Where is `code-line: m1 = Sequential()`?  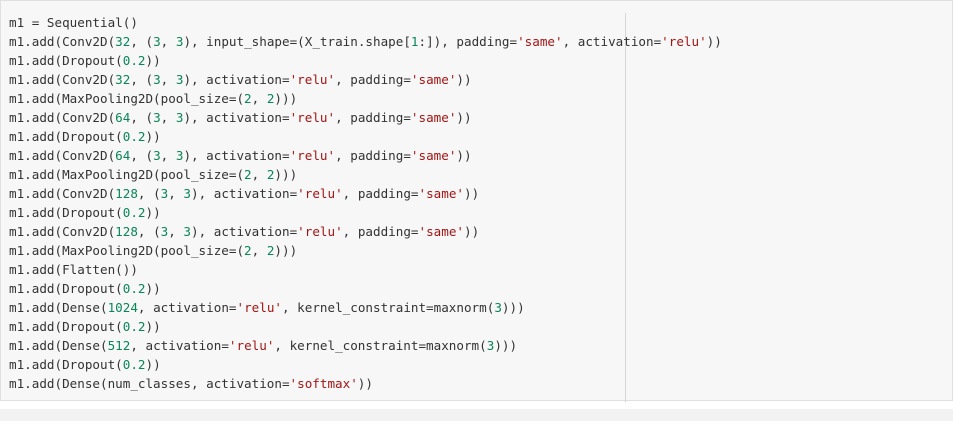
code-line: m1 = Sequential() is located at coordinates (365, 22).